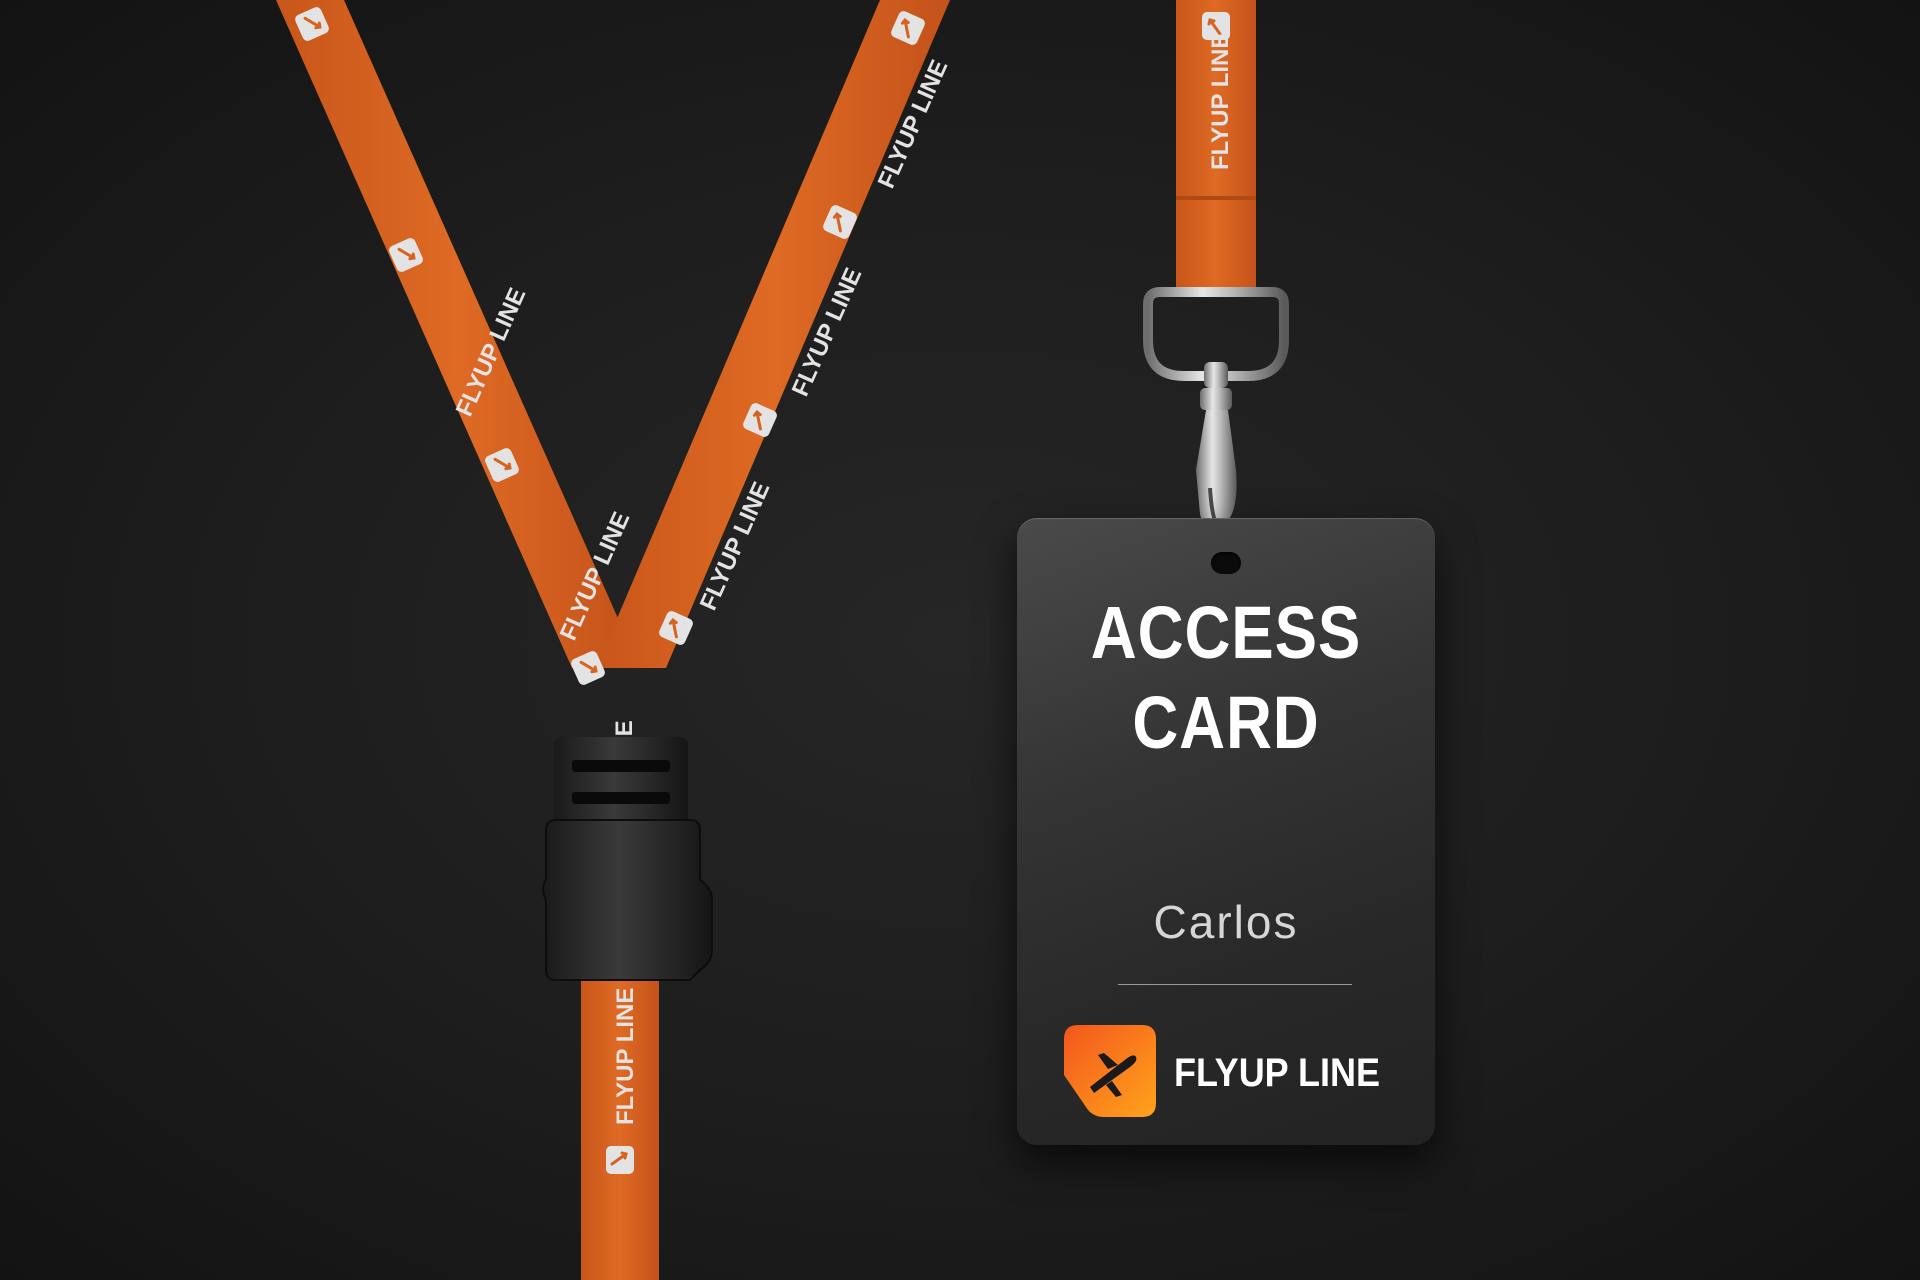 This screenshot has height=1280, width=1920. I want to click on access-card: ACCESS CARD Carlos FLYUP LINE, so click(1226, 831).